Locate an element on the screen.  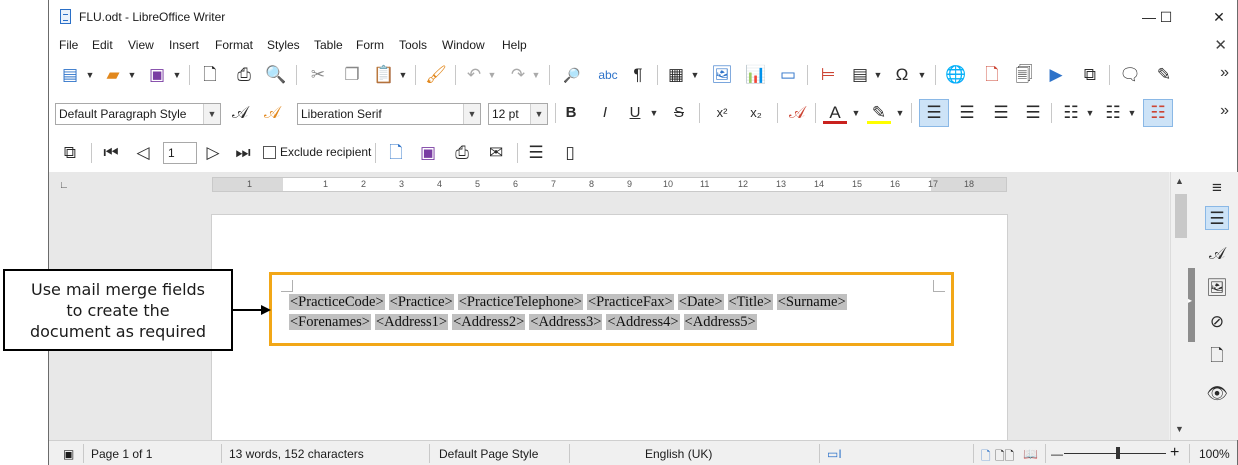
scrollbar-thumb is located at coordinates (1181, 216).